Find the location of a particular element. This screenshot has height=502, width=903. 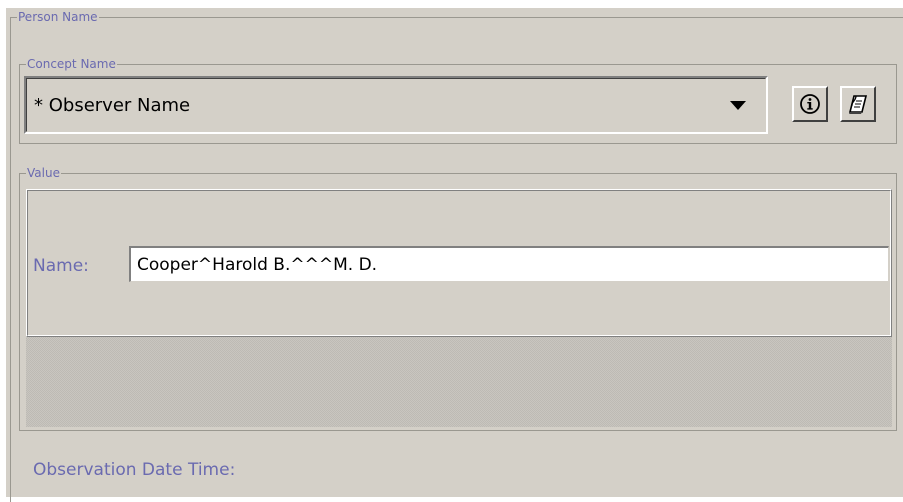

value-group-title: Value is located at coordinates (43, 173).